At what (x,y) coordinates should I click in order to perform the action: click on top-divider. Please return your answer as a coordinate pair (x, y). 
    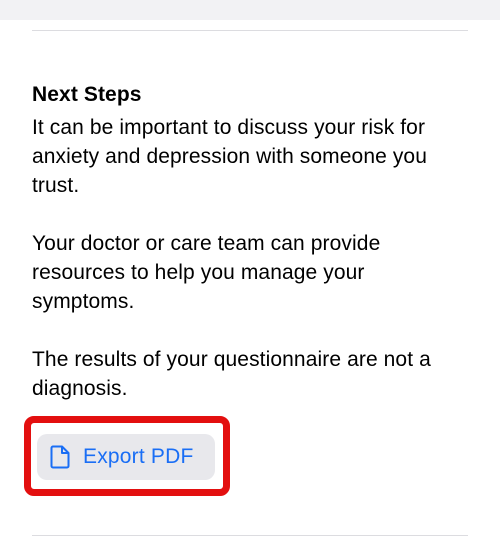
    Looking at the image, I should click on (250, 30).